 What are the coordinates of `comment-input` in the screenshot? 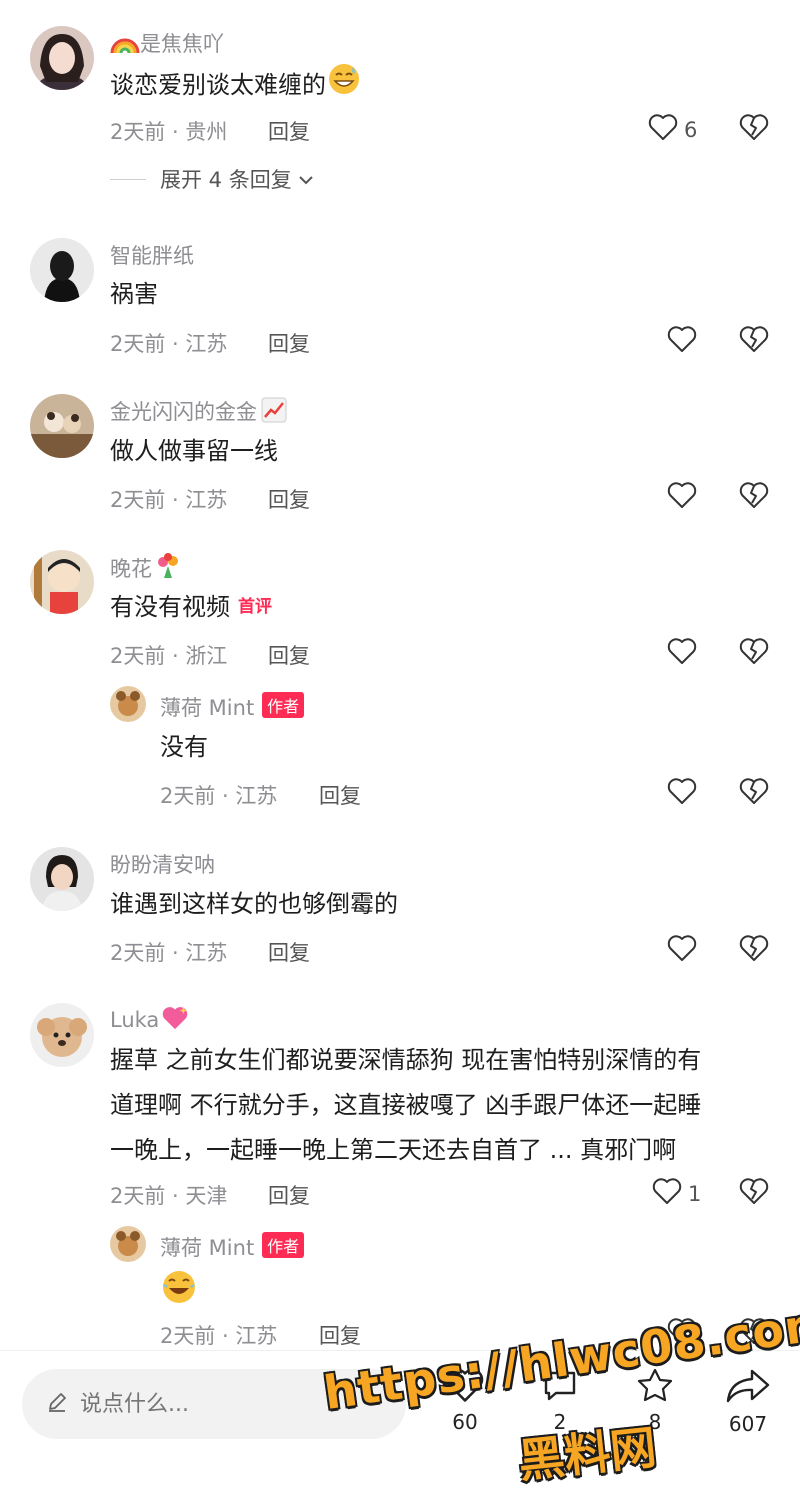 It's located at (230, 1404).